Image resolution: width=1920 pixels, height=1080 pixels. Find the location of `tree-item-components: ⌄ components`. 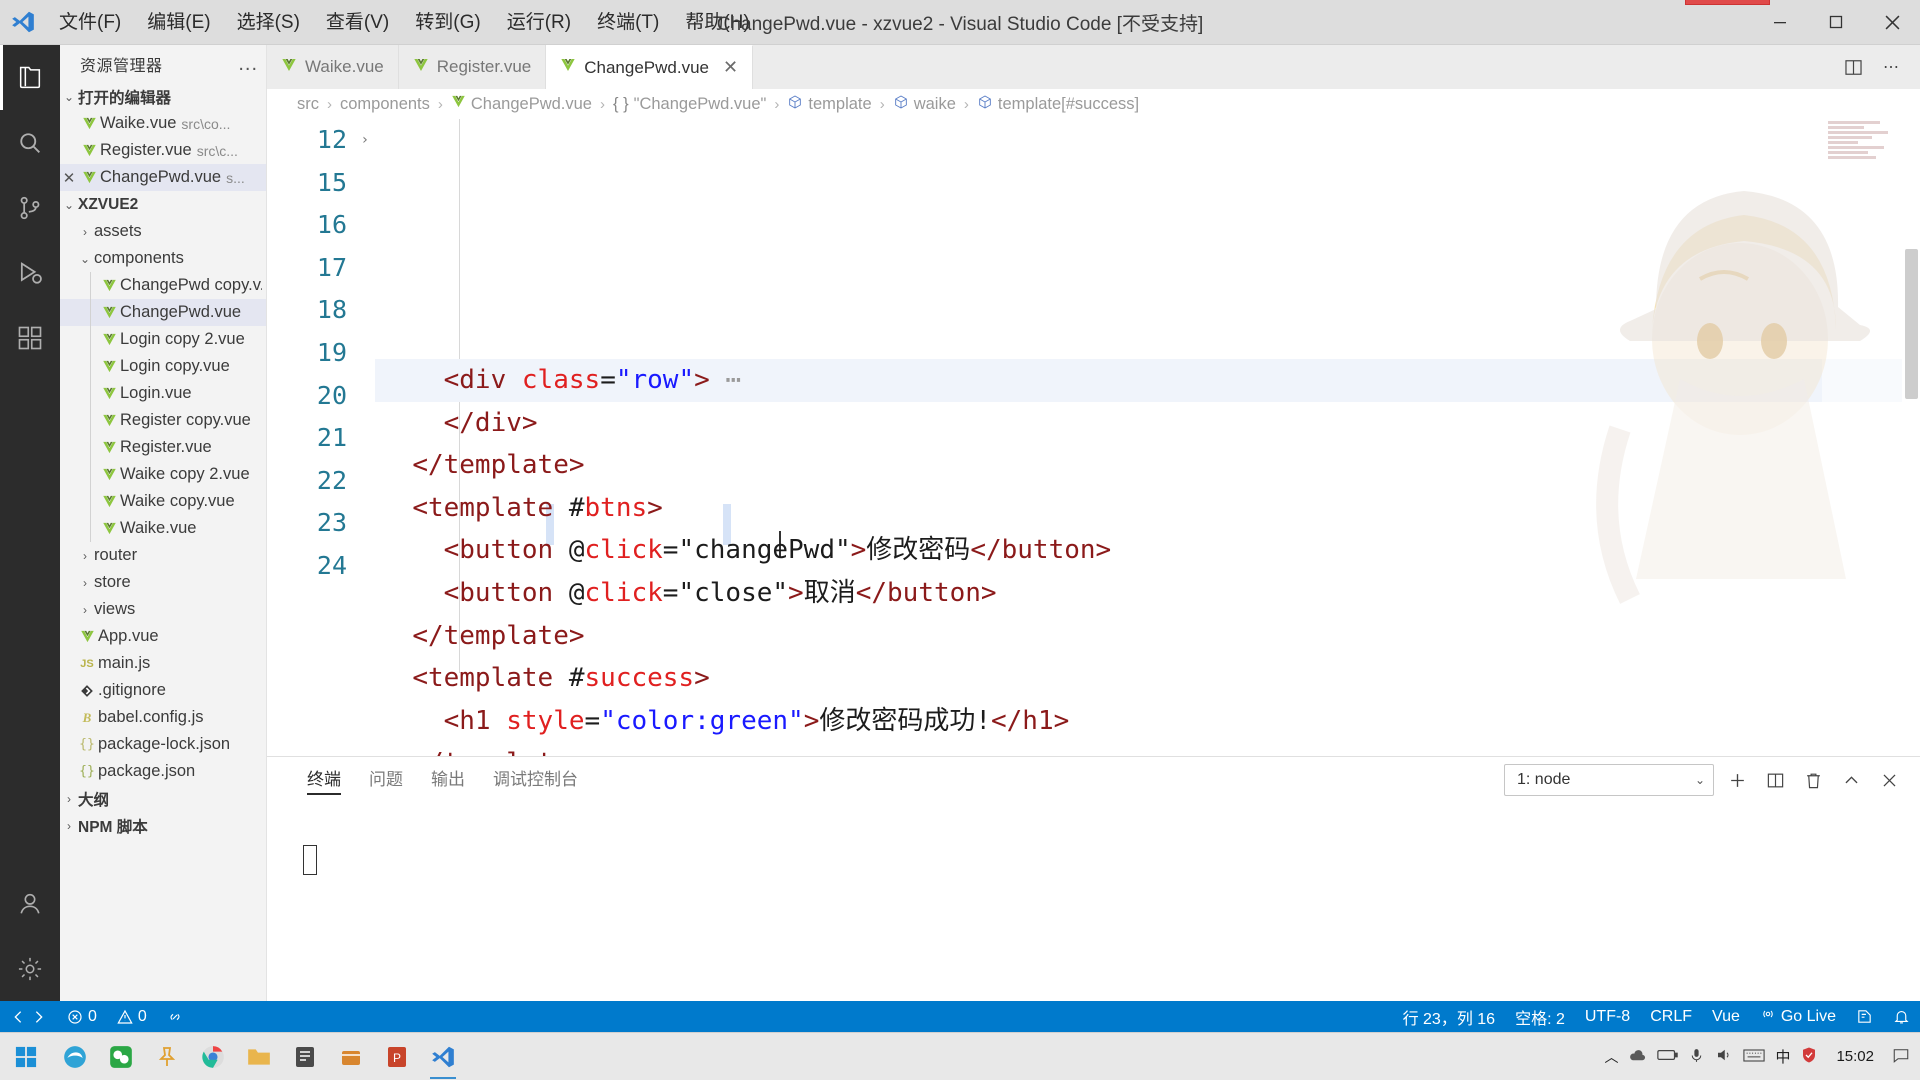

tree-item-components: ⌄ components is located at coordinates (163, 258).